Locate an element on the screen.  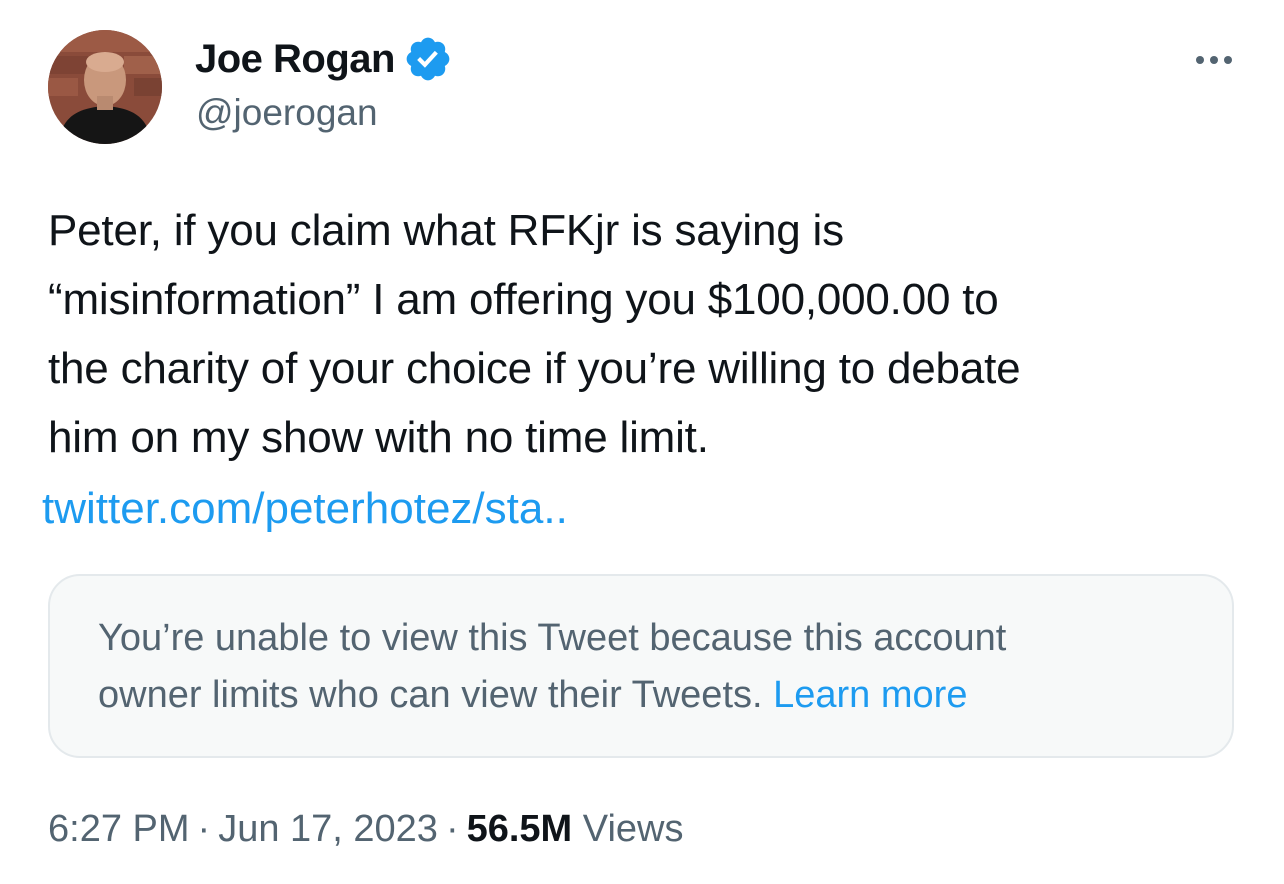
more-options-button is located at coordinates (1214, 60).